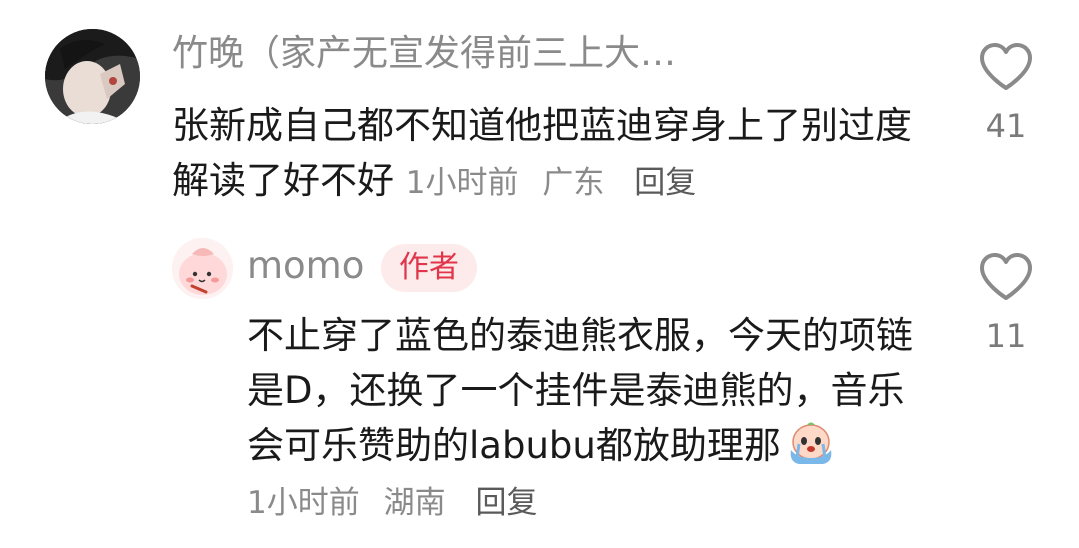 The image size is (1079, 548). I want to click on comment-time: 1小时前, so click(462, 183).